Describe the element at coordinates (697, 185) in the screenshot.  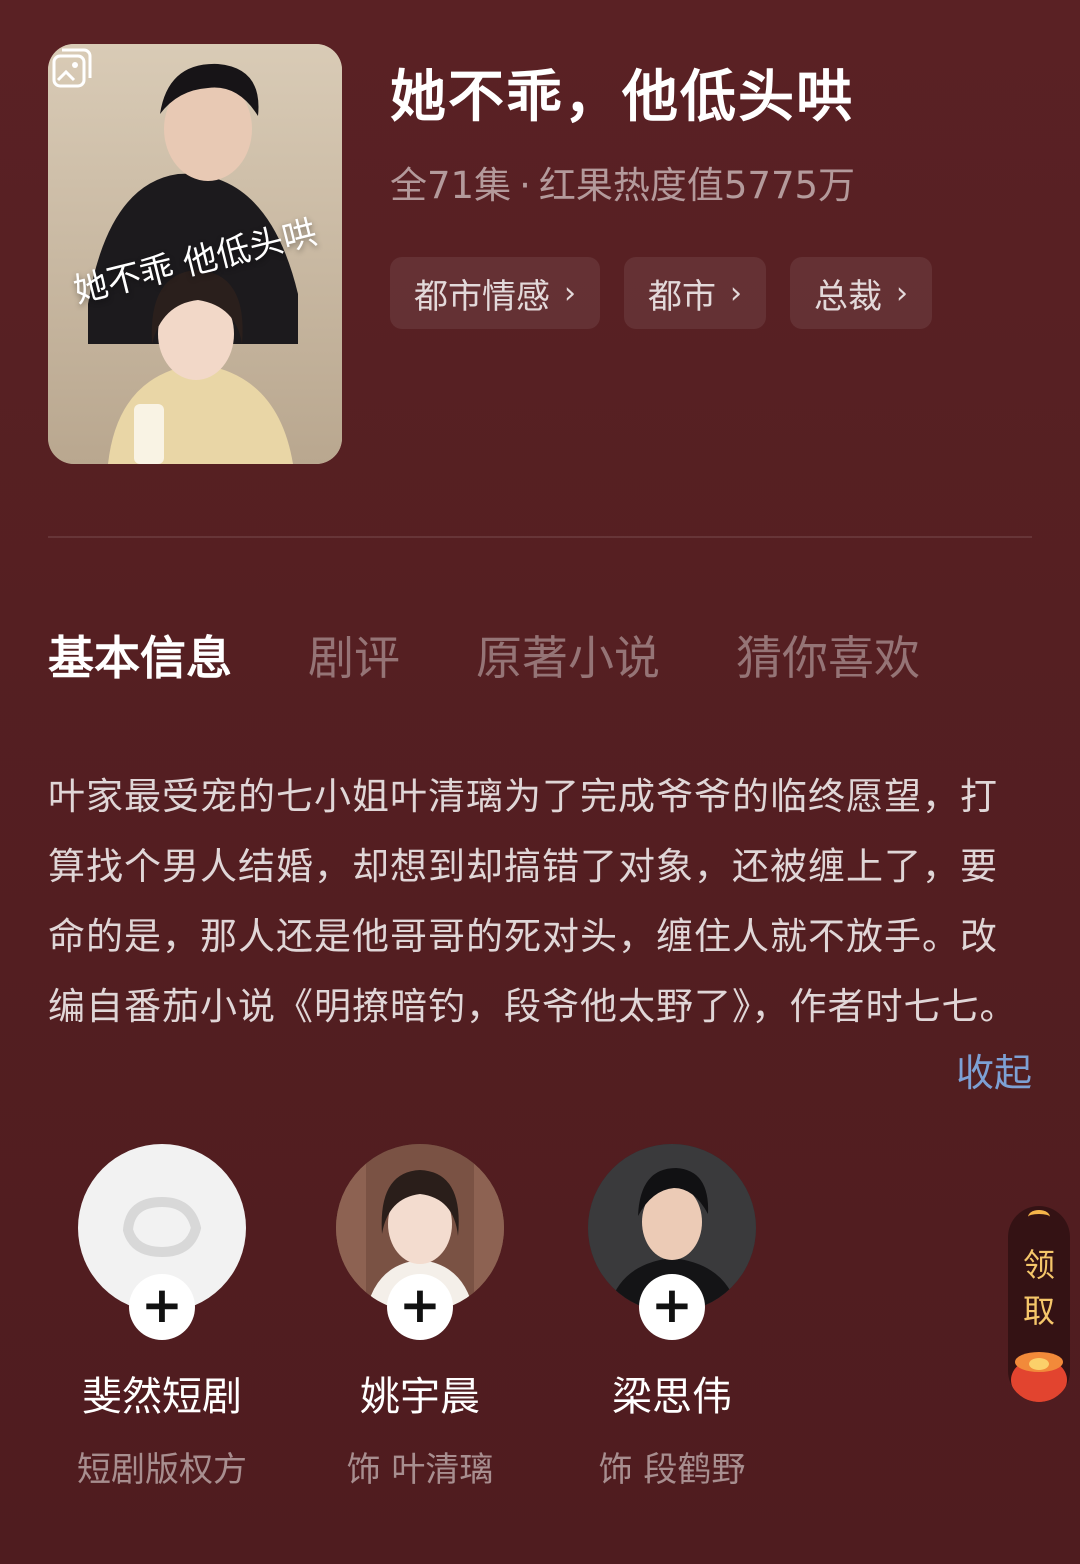
I see `heat-value: 红果热度值5775万` at that location.